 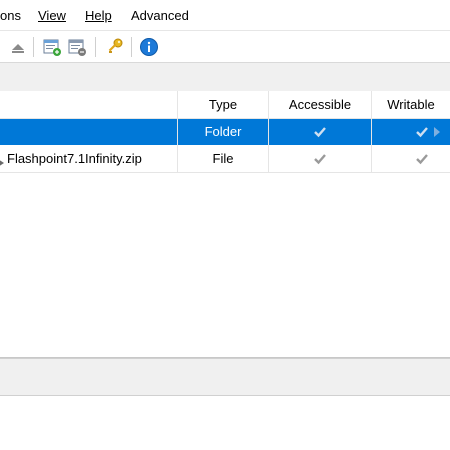 I want to click on row-type: Folder, so click(x=223, y=131).